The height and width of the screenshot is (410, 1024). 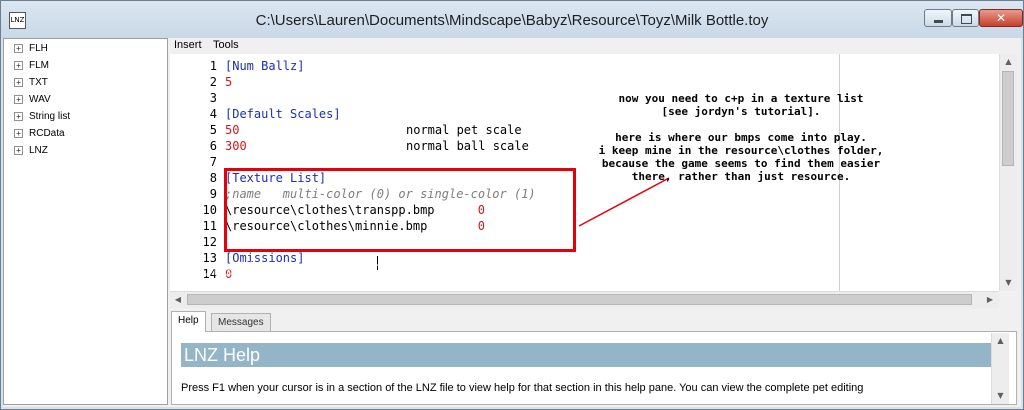 I want to click on annotation-arrow-line, so click(x=624, y=202).